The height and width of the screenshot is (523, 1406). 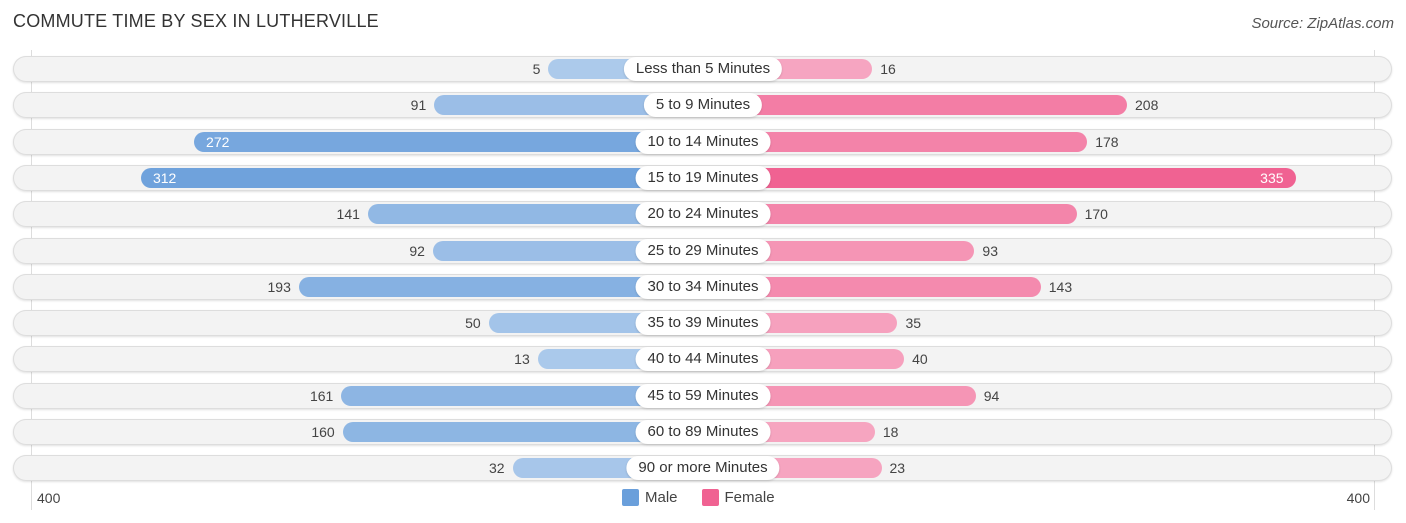 What do you see at coordinates (890, 432) in the screenshot?
I see `female-value-label: 18` at bounding box center [890, 432].